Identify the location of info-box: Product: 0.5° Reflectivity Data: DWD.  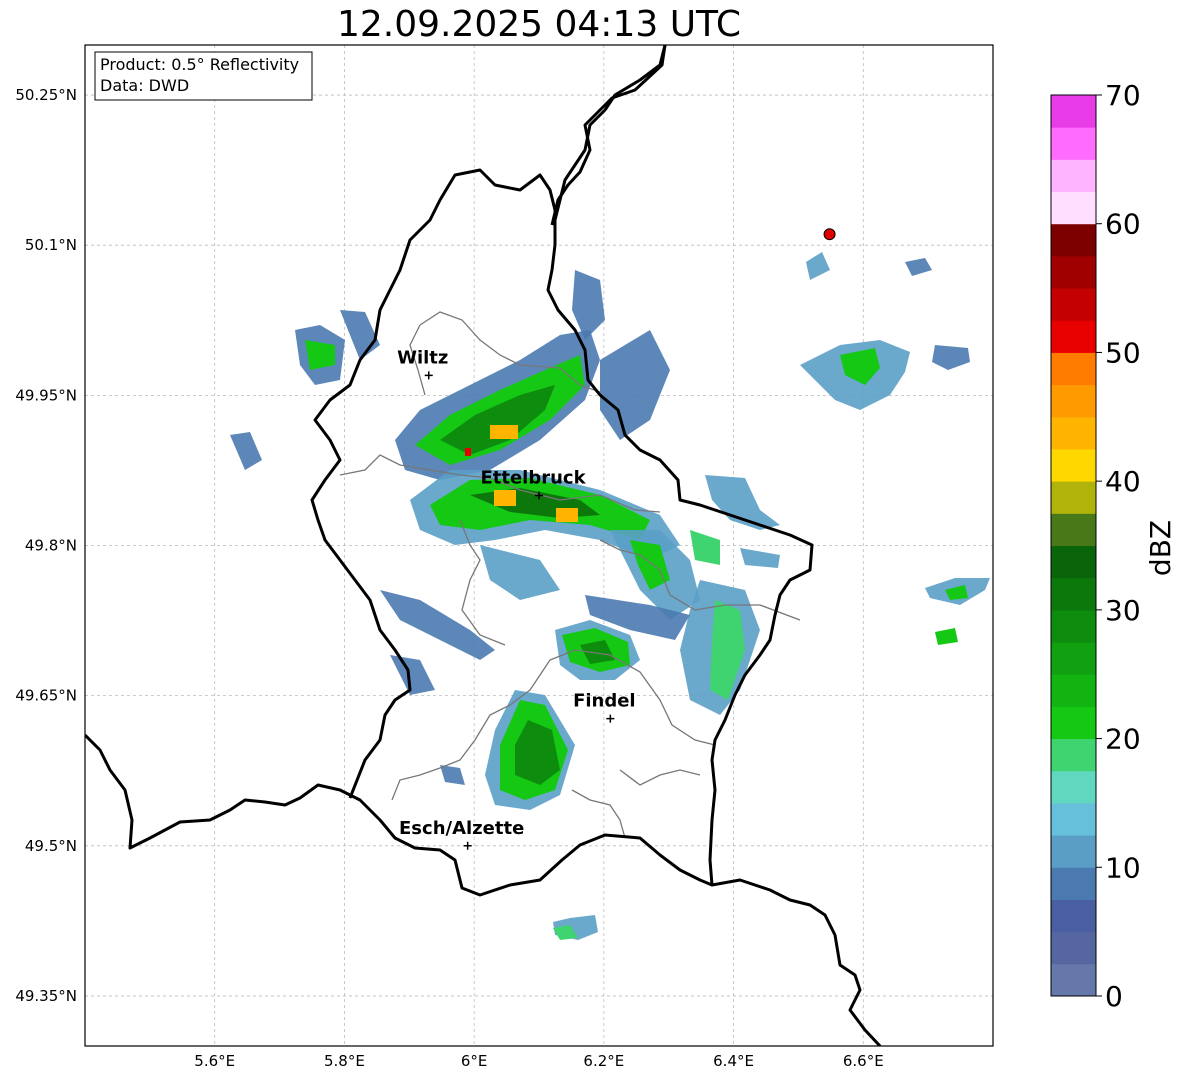
(203, 76).